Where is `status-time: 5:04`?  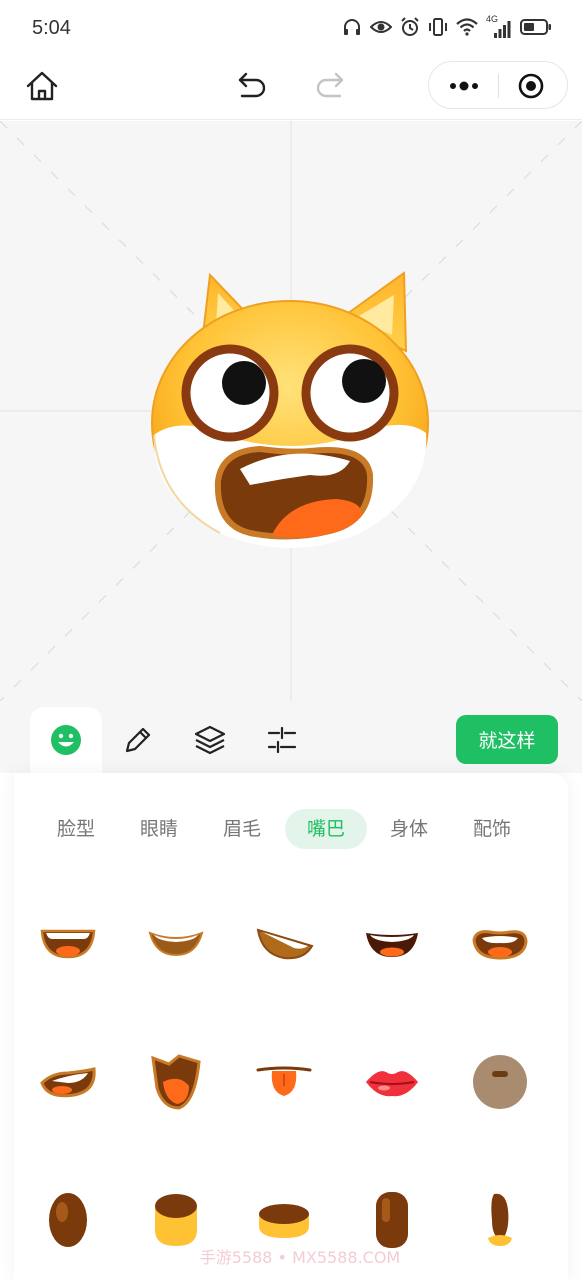
status-time: 5:04 is located at coordinates (51, 28).